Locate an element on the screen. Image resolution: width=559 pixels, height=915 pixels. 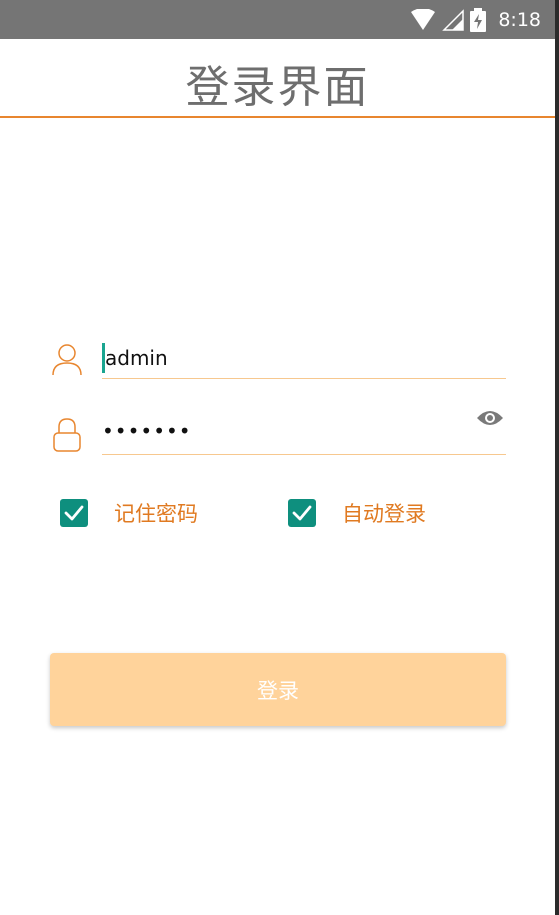
battery-charging-icon is located at coordinates (478, 19).